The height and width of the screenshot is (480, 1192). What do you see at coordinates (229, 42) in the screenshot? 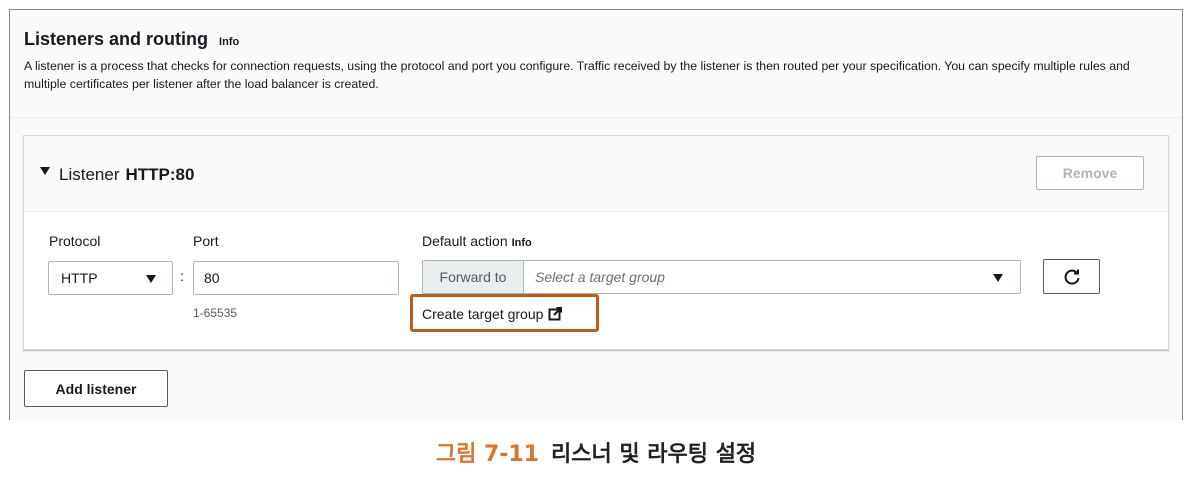
I see `panel-info-link: Info` at bounding box center [229, 42].